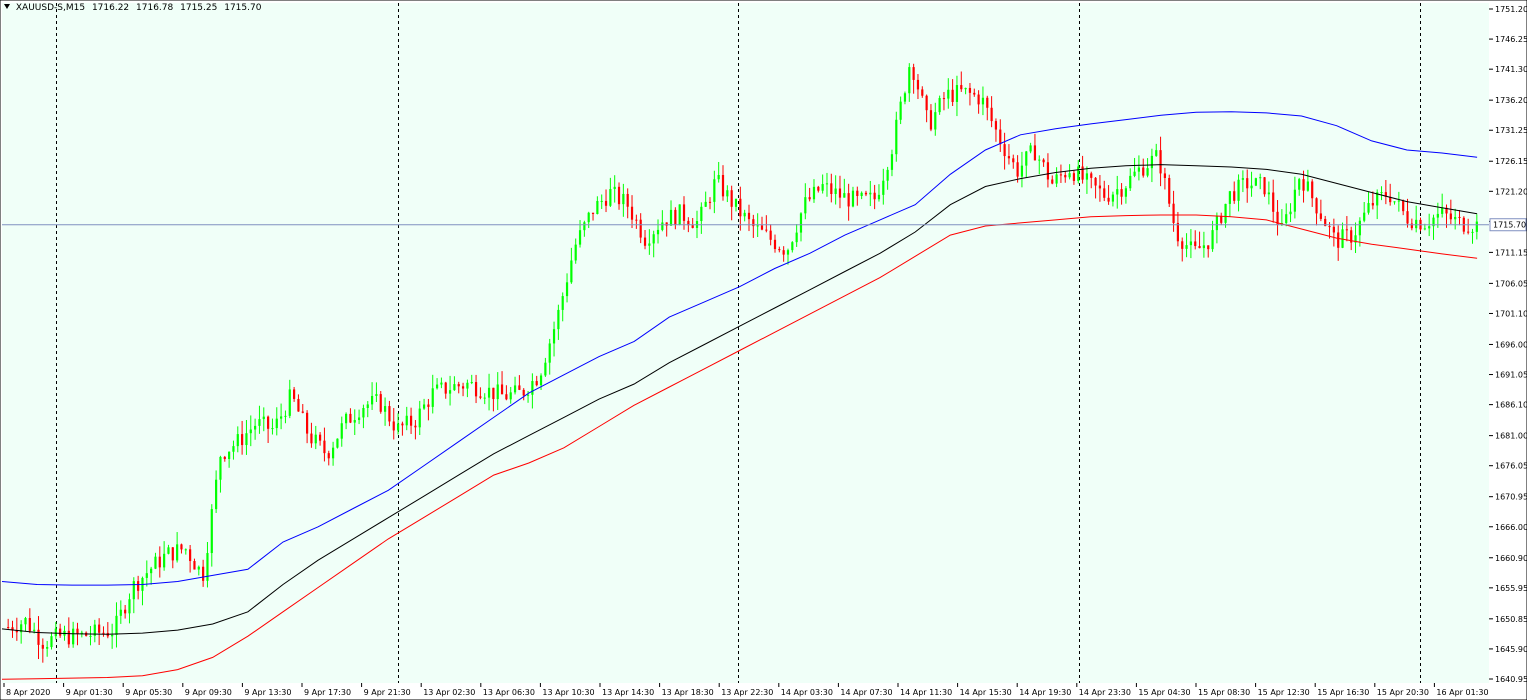 The width and height of the screenshot is (1527, 700). What do you see at coordinates (926, 692) in the screenshot?
I see `x-tick-label: 14 Apr 11:30` at bounding box center [926, 692].